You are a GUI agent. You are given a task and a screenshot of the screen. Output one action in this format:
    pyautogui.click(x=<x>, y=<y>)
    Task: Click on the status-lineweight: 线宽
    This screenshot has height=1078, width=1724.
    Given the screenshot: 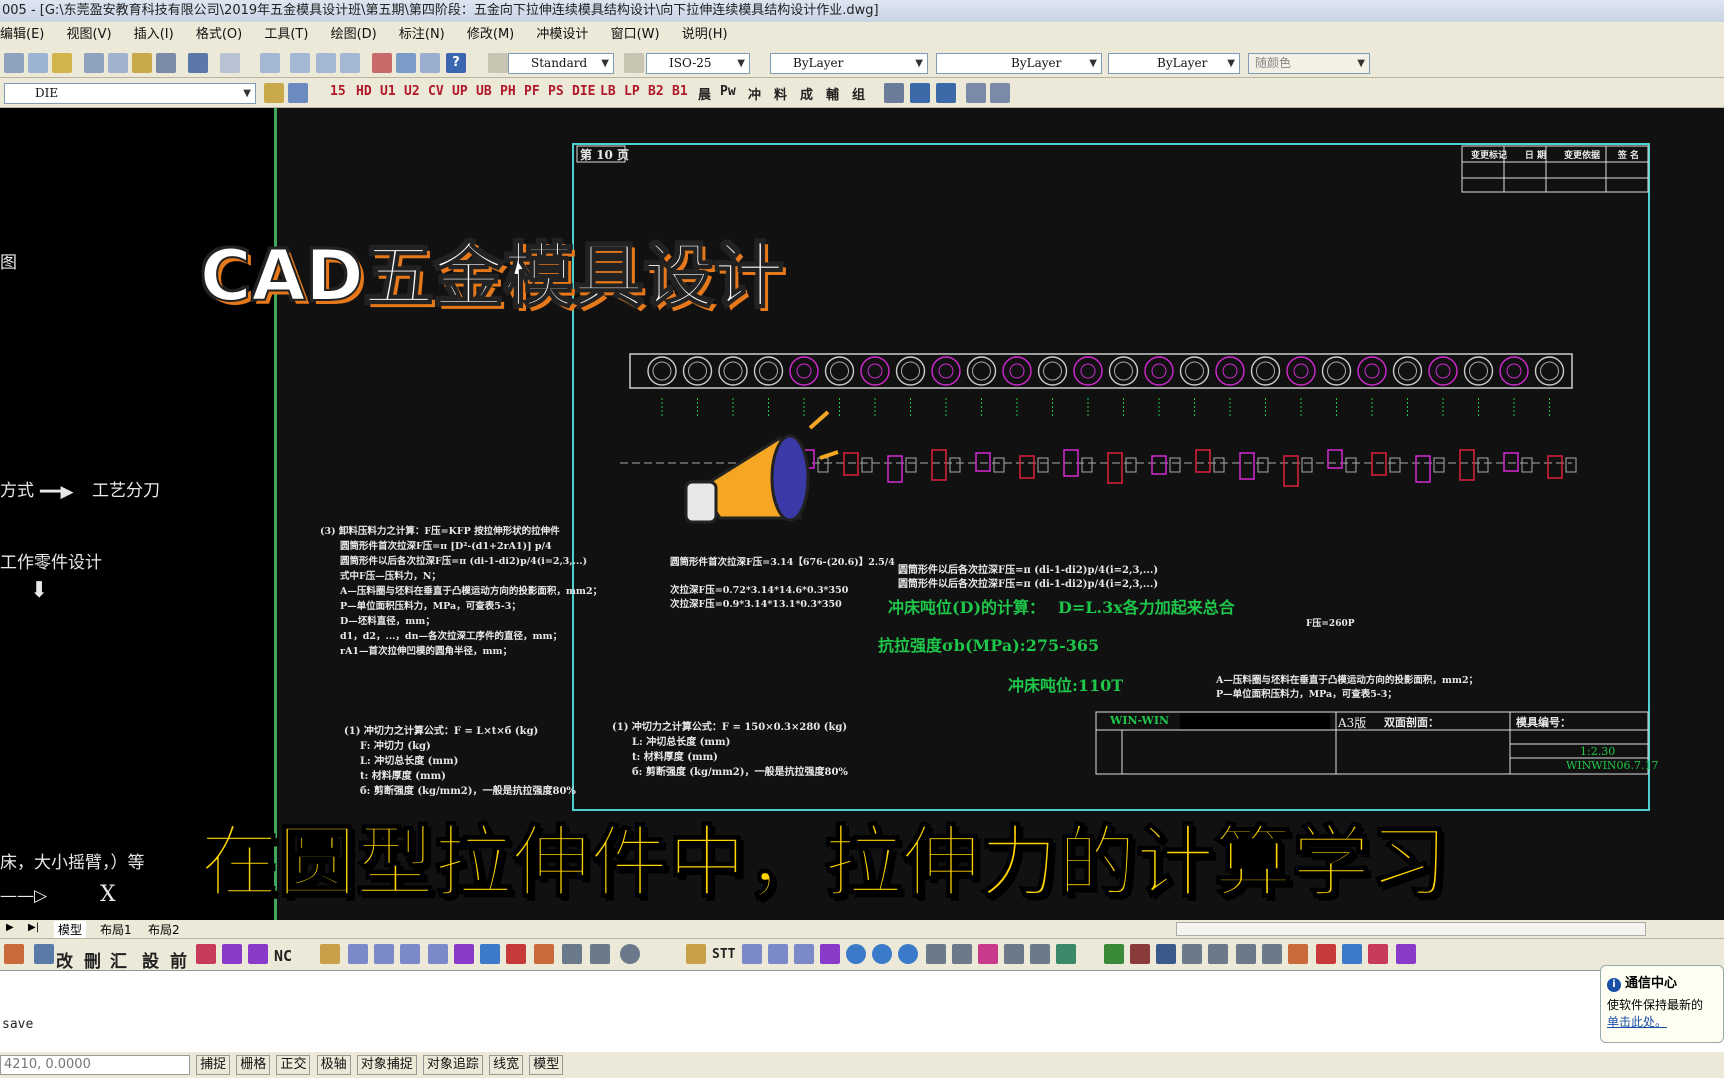 What is the action you would take?
    pyautogui.click(x=506, y=1065)
    